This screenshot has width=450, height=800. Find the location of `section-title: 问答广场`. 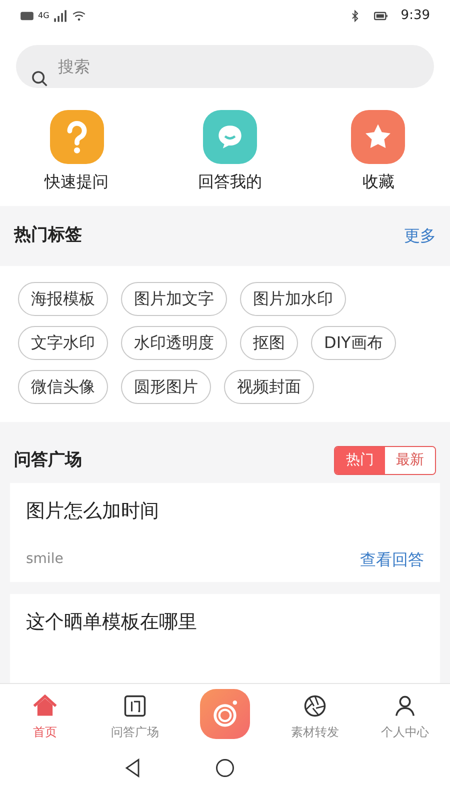

section-title: 问答广场 is located at coordinates (48, 460).